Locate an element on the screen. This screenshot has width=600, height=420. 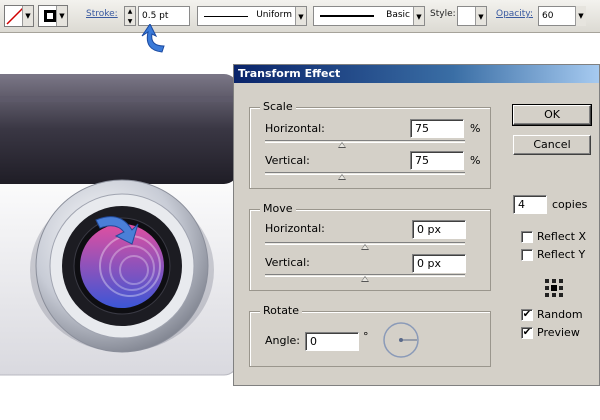
preview-label: Preview is located at coordinates (558, 332).